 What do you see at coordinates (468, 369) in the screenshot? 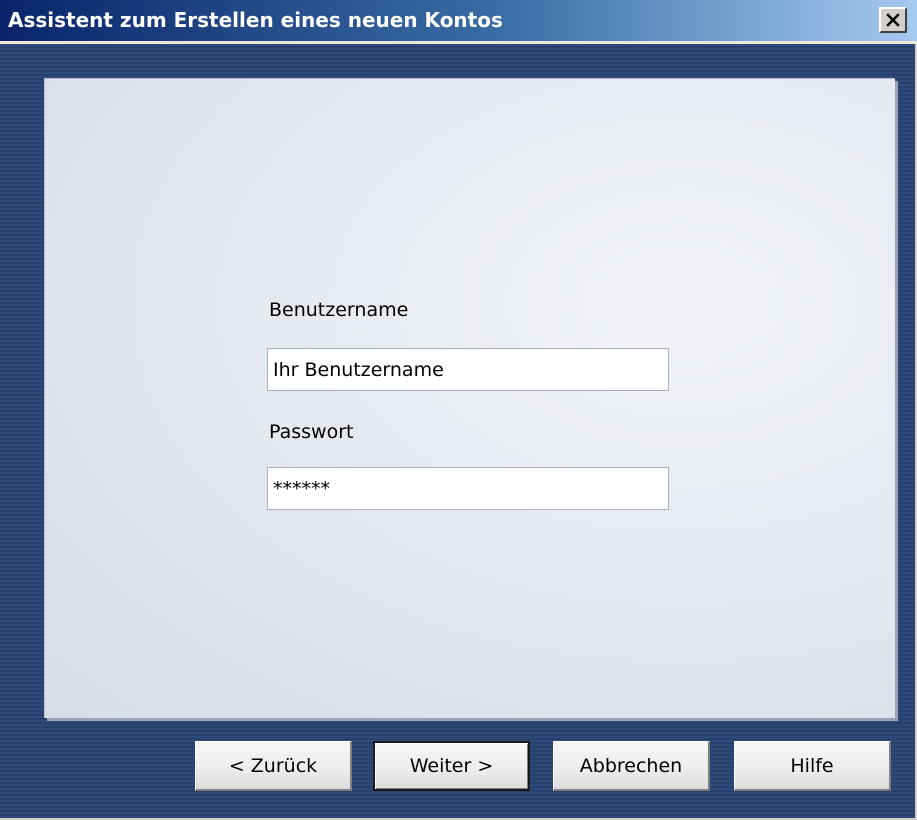
I see `username-input` at bounding box center [468, 369].